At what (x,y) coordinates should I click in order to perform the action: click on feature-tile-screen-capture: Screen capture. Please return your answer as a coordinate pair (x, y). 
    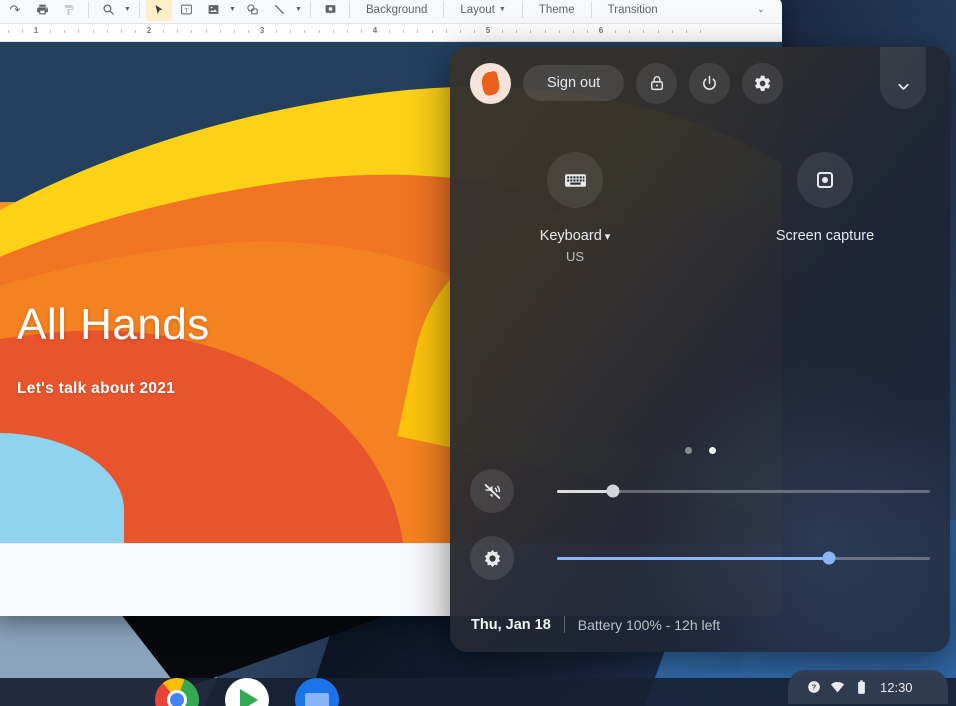
    Looking at the image, I should click on (825, 208).